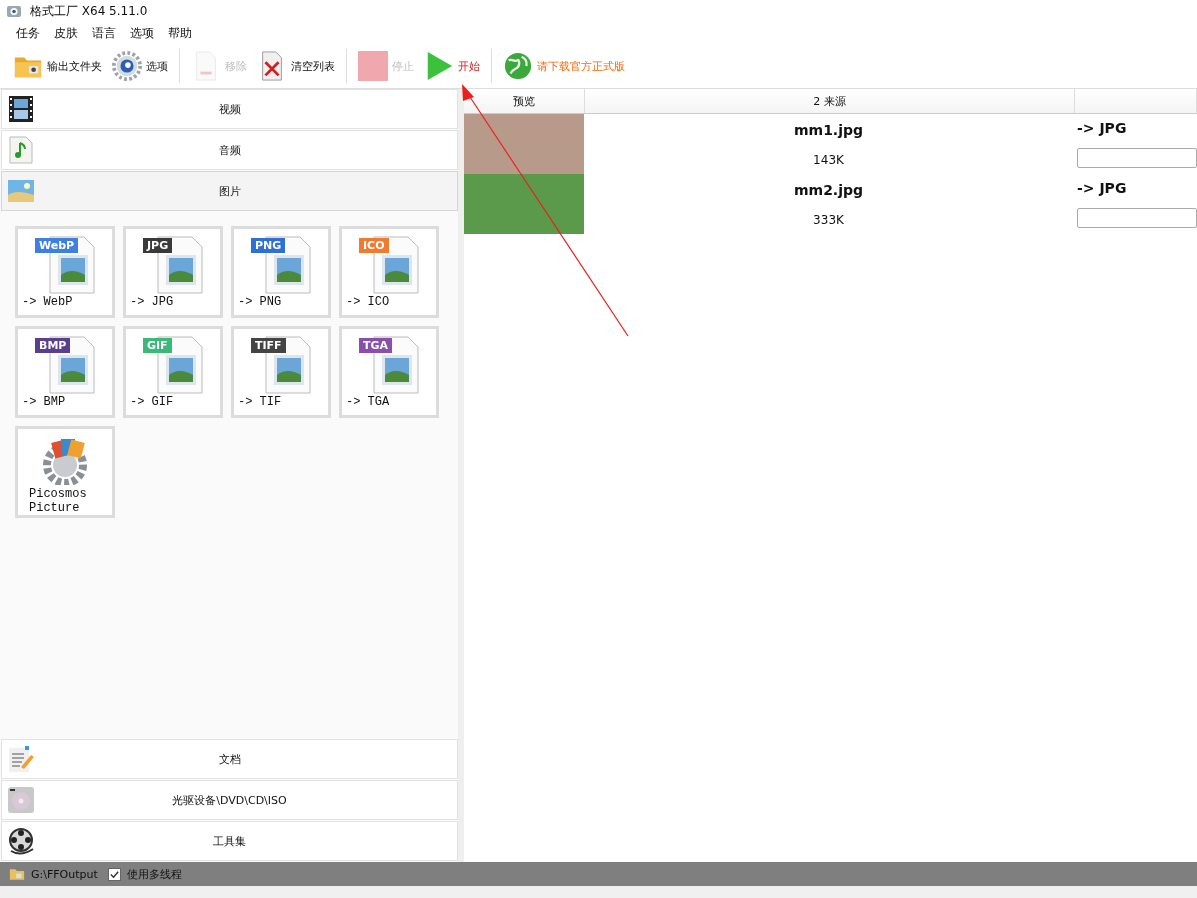 The image size is (1197, 898). I want to click on format-tile: WebP -> WebP, so click(65, 272).